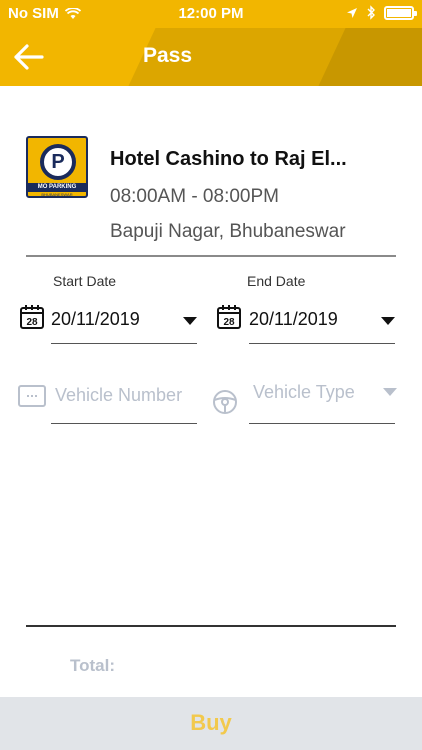 This screenshot has height=750, width=422. I want to click on parking-logo: P MO PARKING BHUBANESWAR, so click(57, 167).